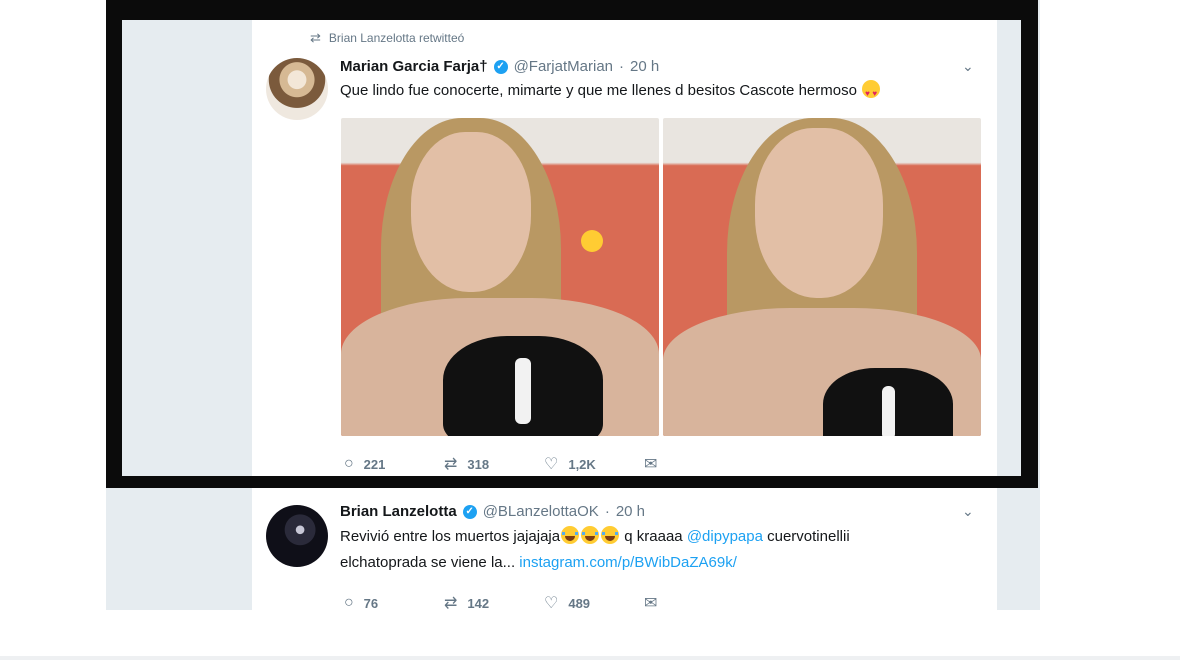  I want to click on tweet-actions: ○ 76 ⇄ 142 ♡ 489 ✉, so click(544, 603).